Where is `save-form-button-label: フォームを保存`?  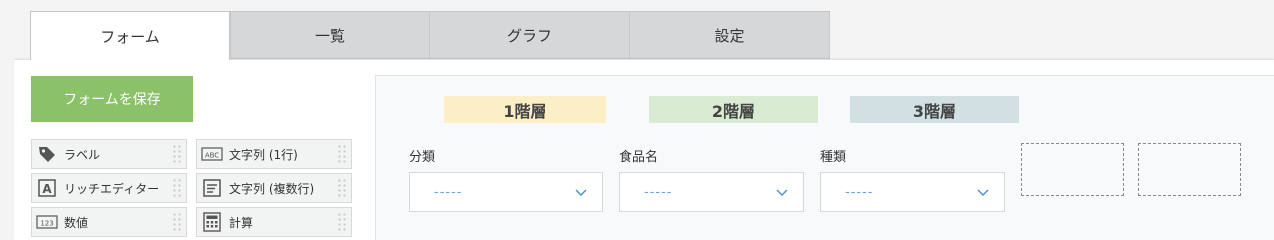 save-form-button-label: フォームを保存 is located at coordinates (112, 100).